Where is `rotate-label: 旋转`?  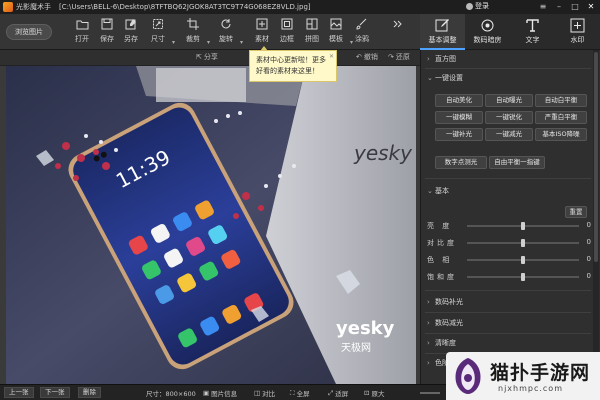 rotate-label: 旋转 is located at coordinates (226, 39).